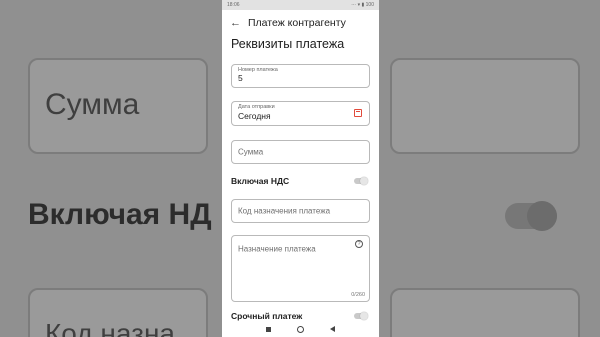 The width and height of the screenshot is (600, 337). Describe the element at coordinates (297, 23) in the screenshot. I see `app-bar-title: Платеж контрагенту` at that location.